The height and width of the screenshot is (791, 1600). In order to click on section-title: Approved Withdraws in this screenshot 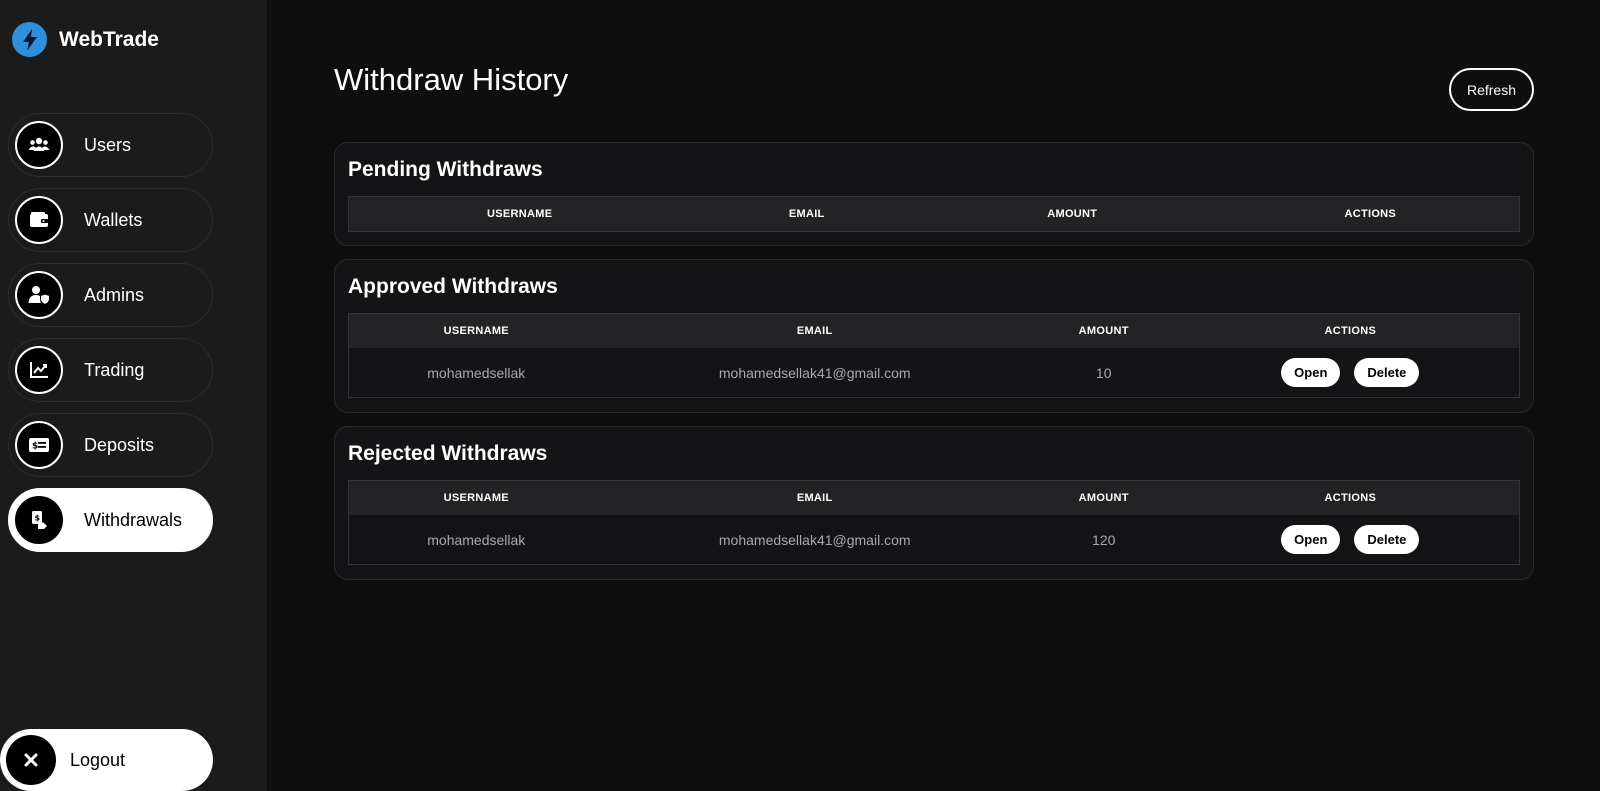, I will do `click(453, 286)`.